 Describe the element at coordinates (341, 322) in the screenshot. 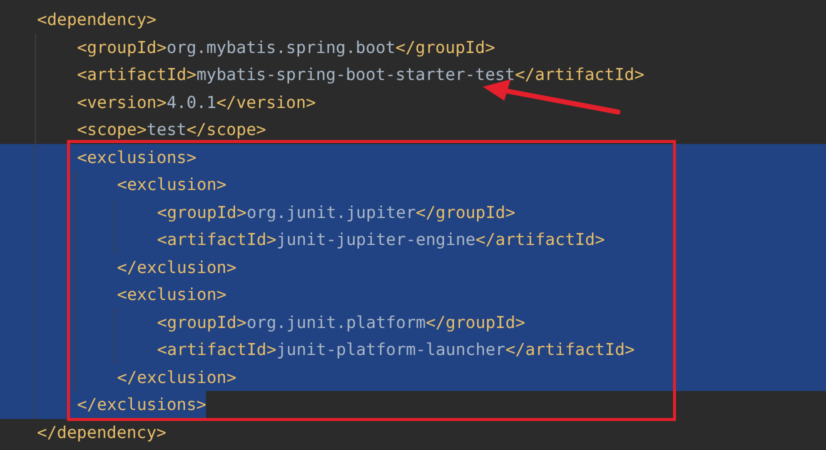

I see `code-line: <groupId>org.junit.platform</groupId>` at that location.